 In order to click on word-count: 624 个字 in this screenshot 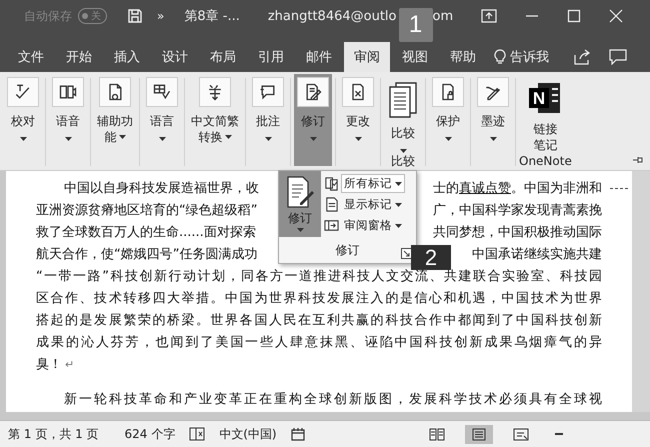, I will do `click(150, 434)`.